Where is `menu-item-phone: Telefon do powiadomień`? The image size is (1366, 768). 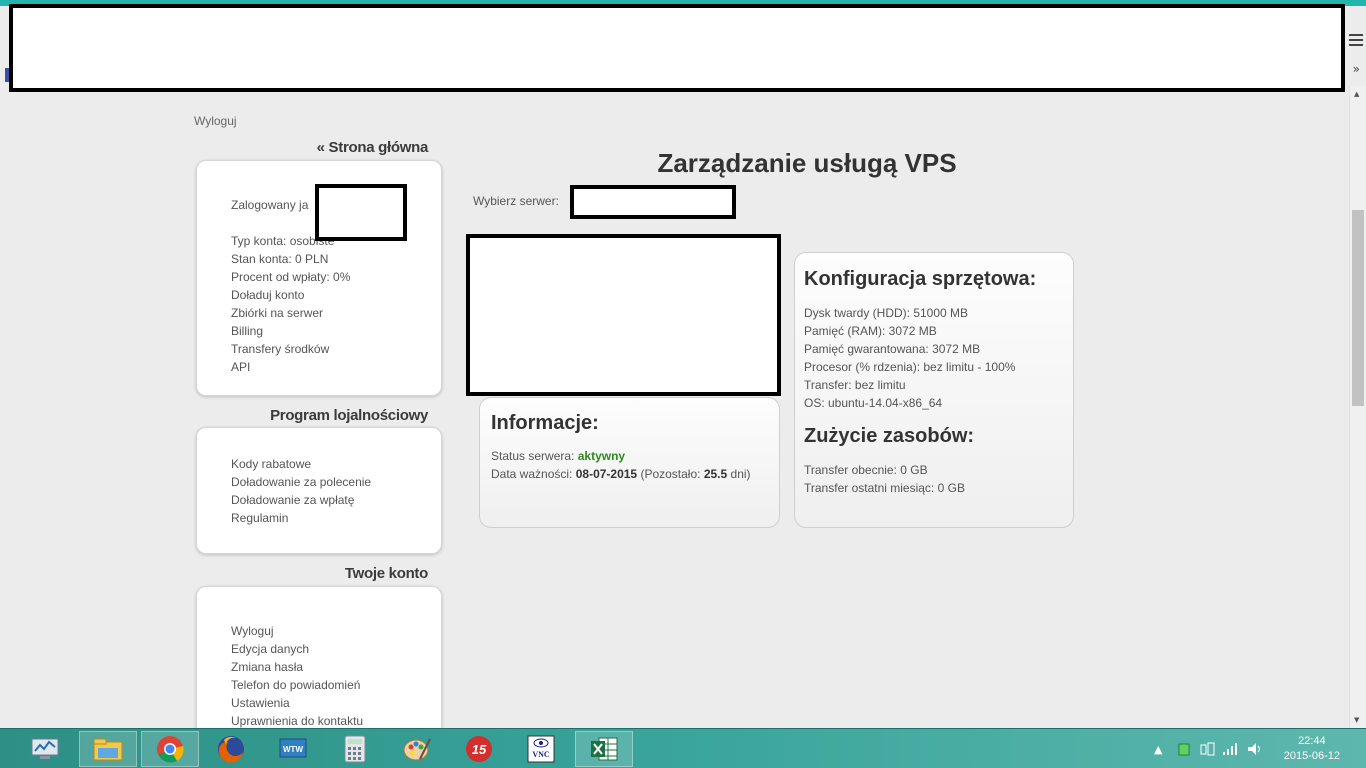 menu-item-phone: Telefon do powiadomień is located at coordinates (336, 685).